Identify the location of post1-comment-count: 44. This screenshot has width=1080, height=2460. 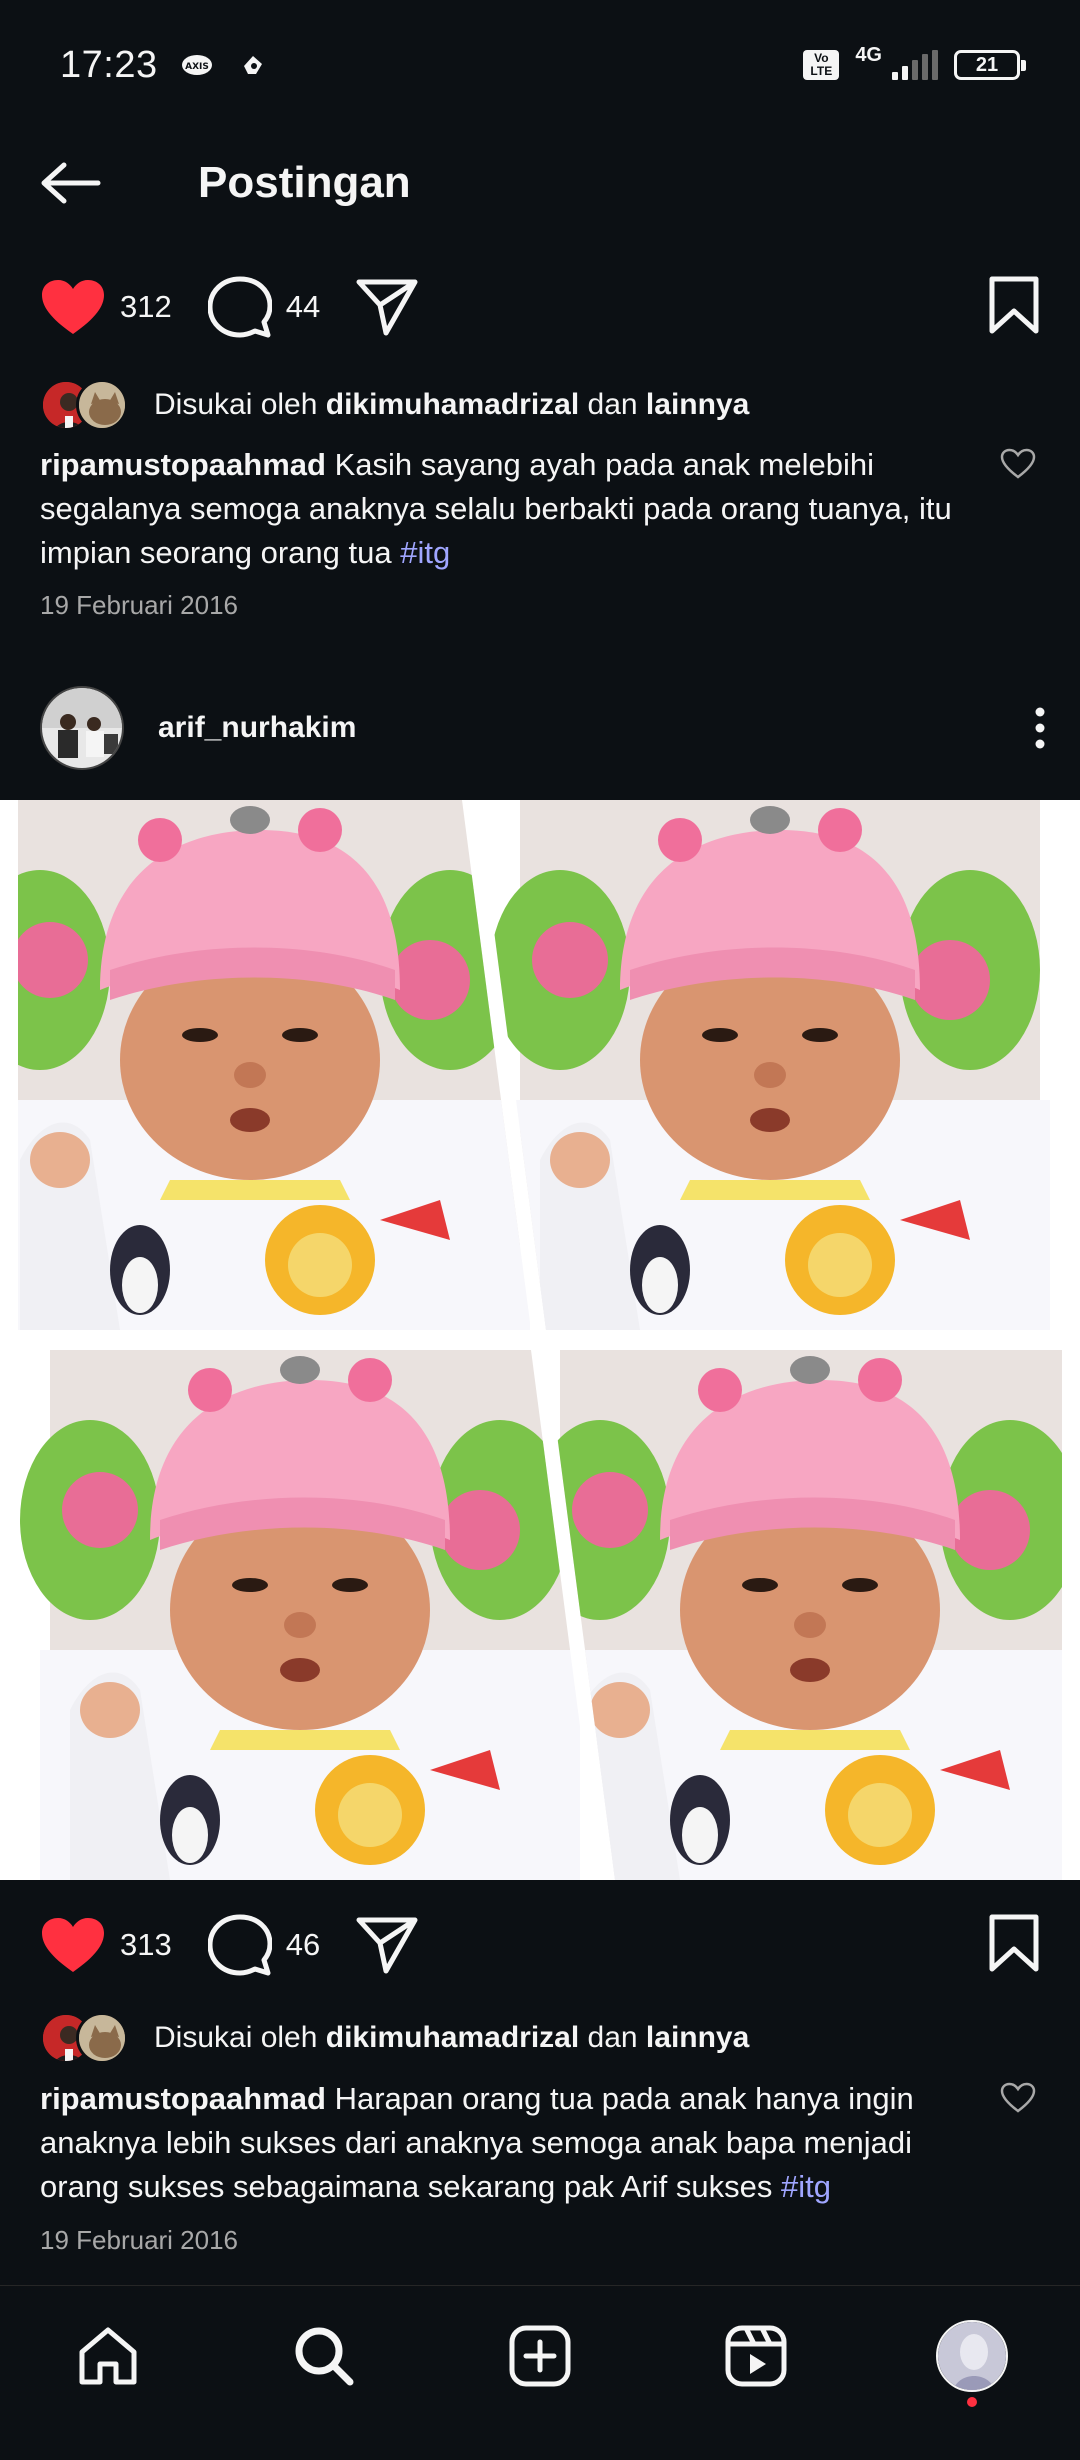
(303, 306).